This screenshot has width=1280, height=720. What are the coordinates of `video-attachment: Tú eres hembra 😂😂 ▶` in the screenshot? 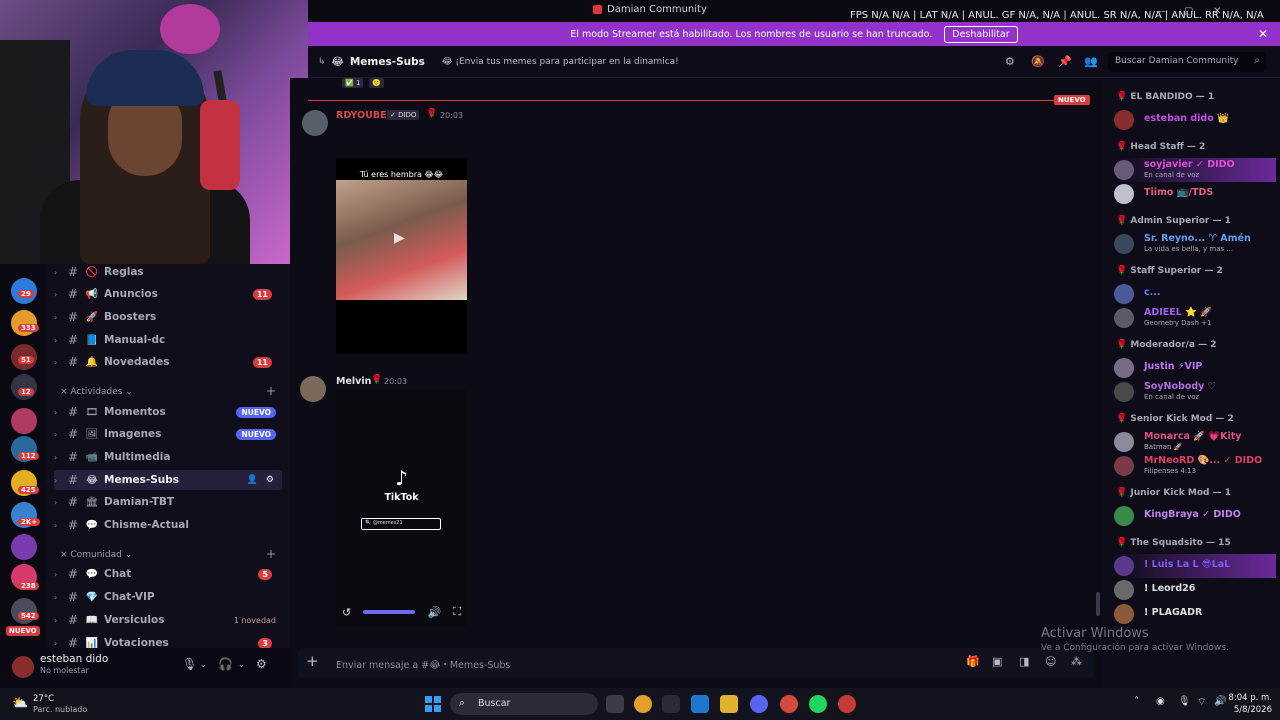 It's located at (401, 256).